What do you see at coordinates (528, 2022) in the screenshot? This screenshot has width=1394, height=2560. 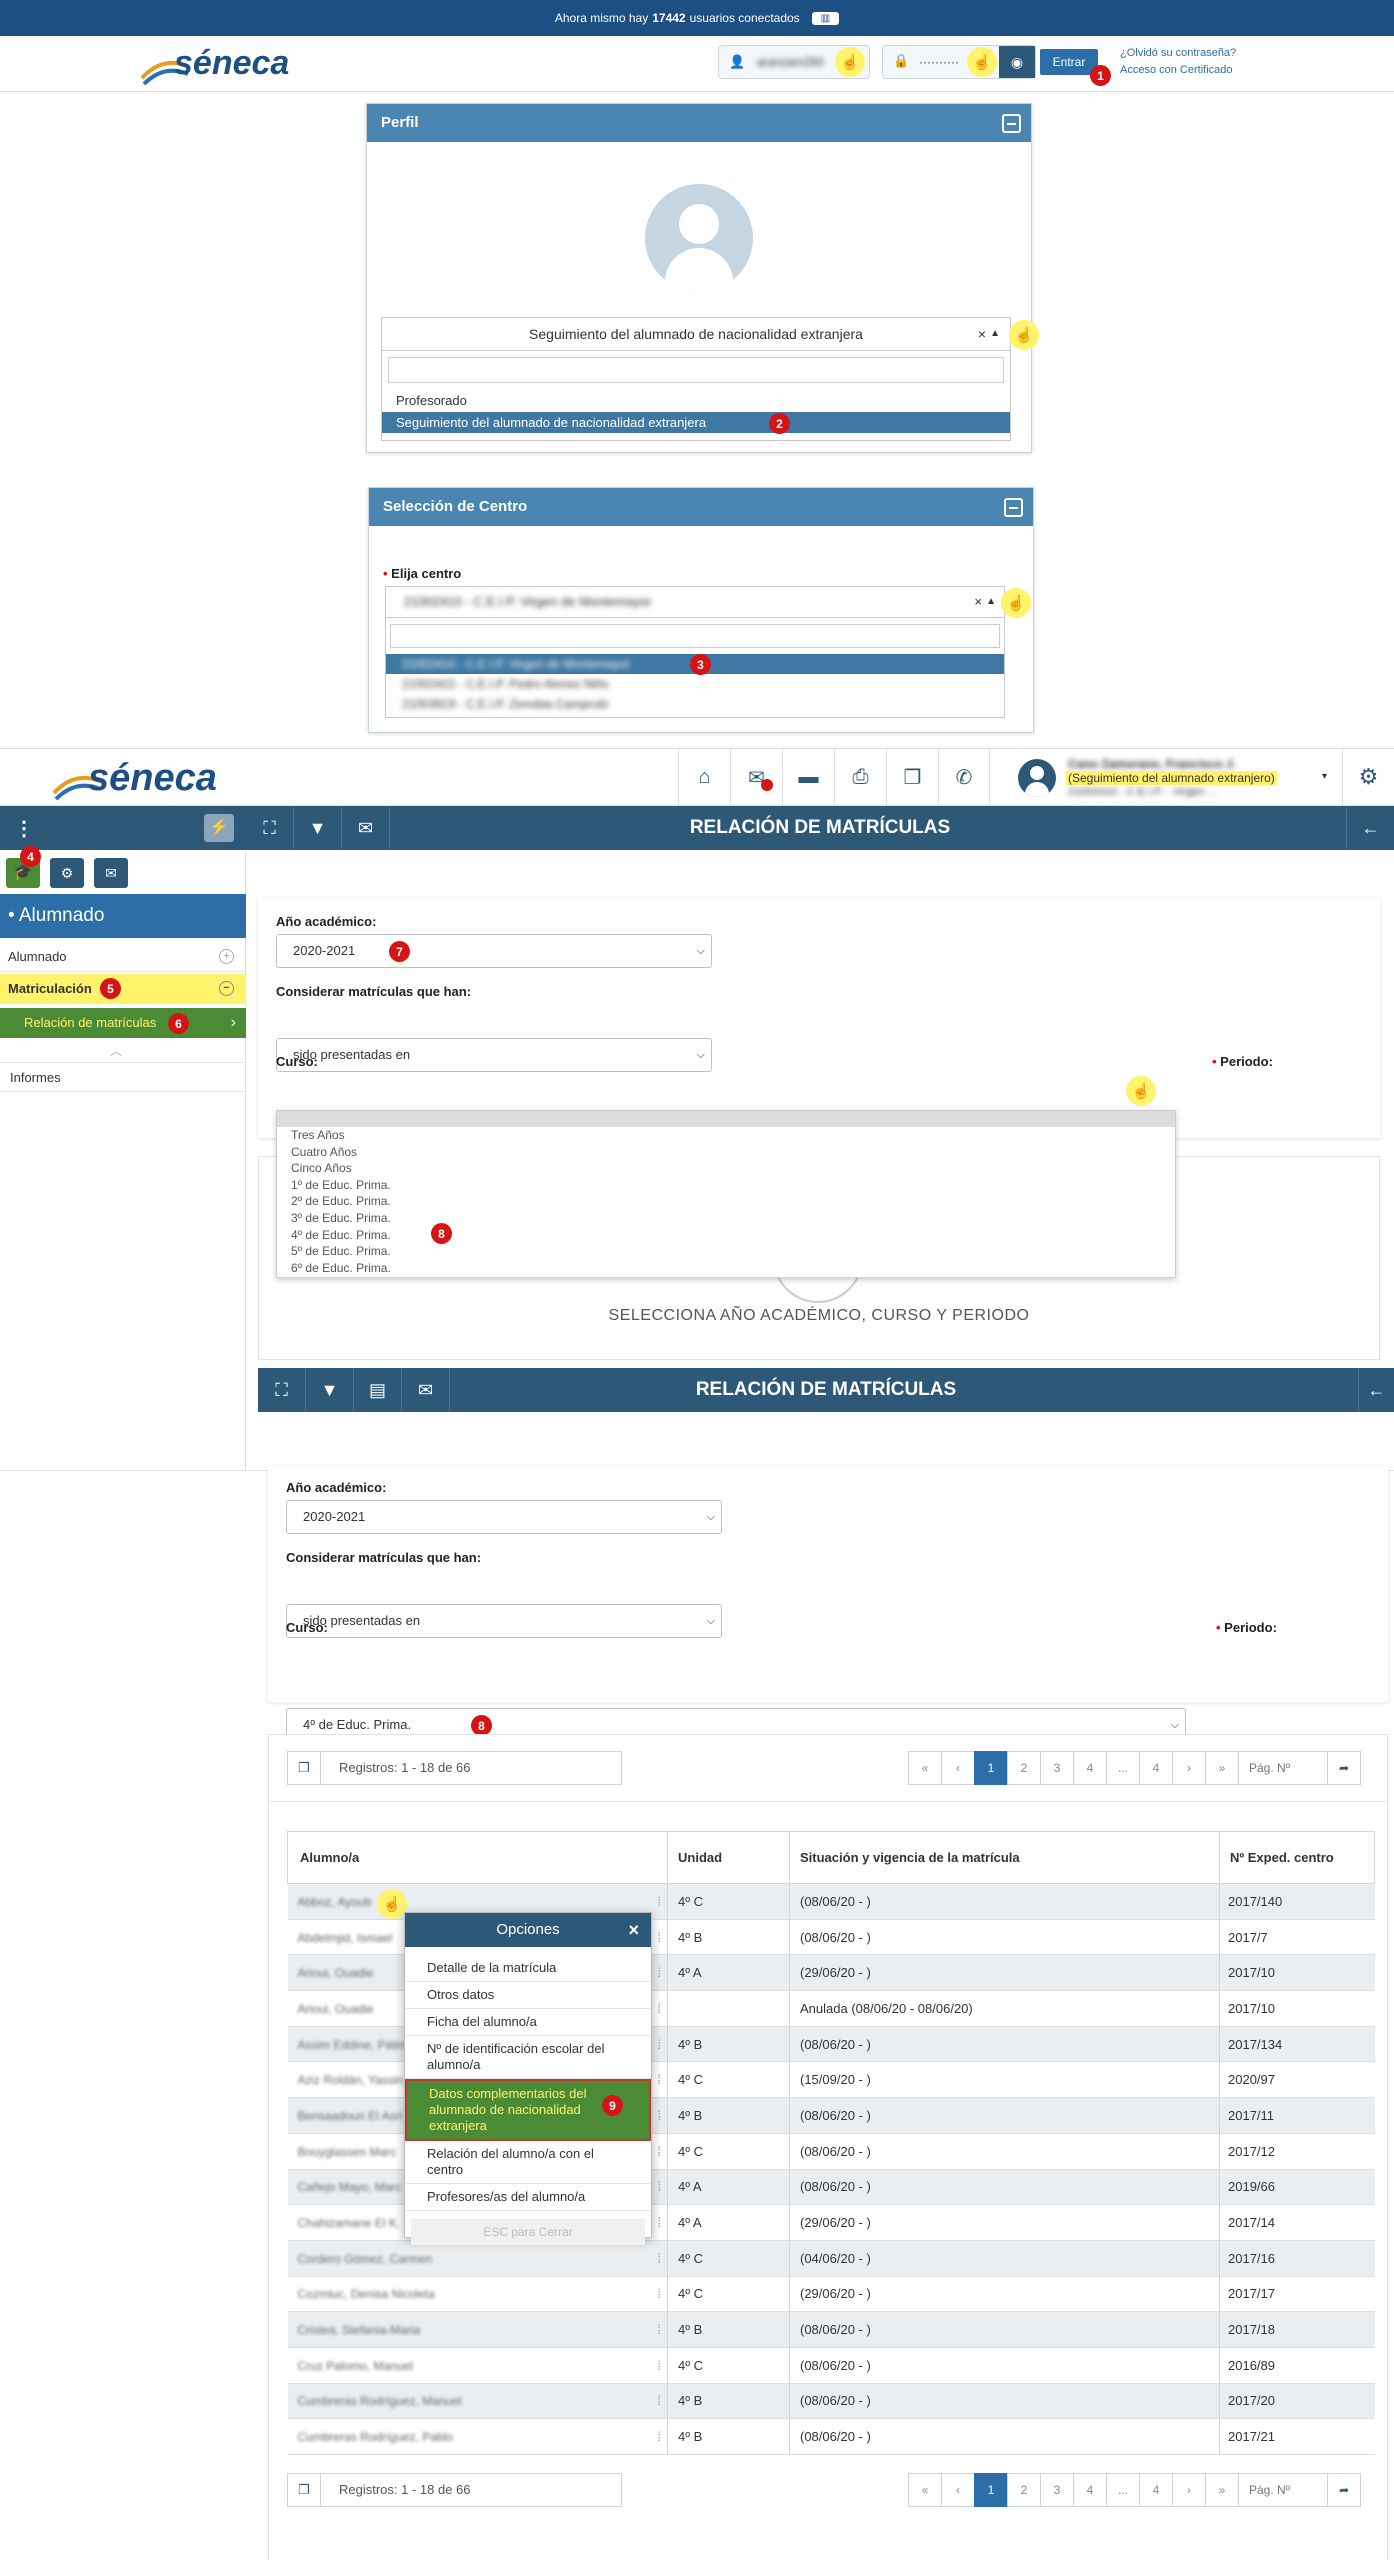 I see `menu-item-ficha: Ficha del alumno/a` at bounding box center [528, 2022].